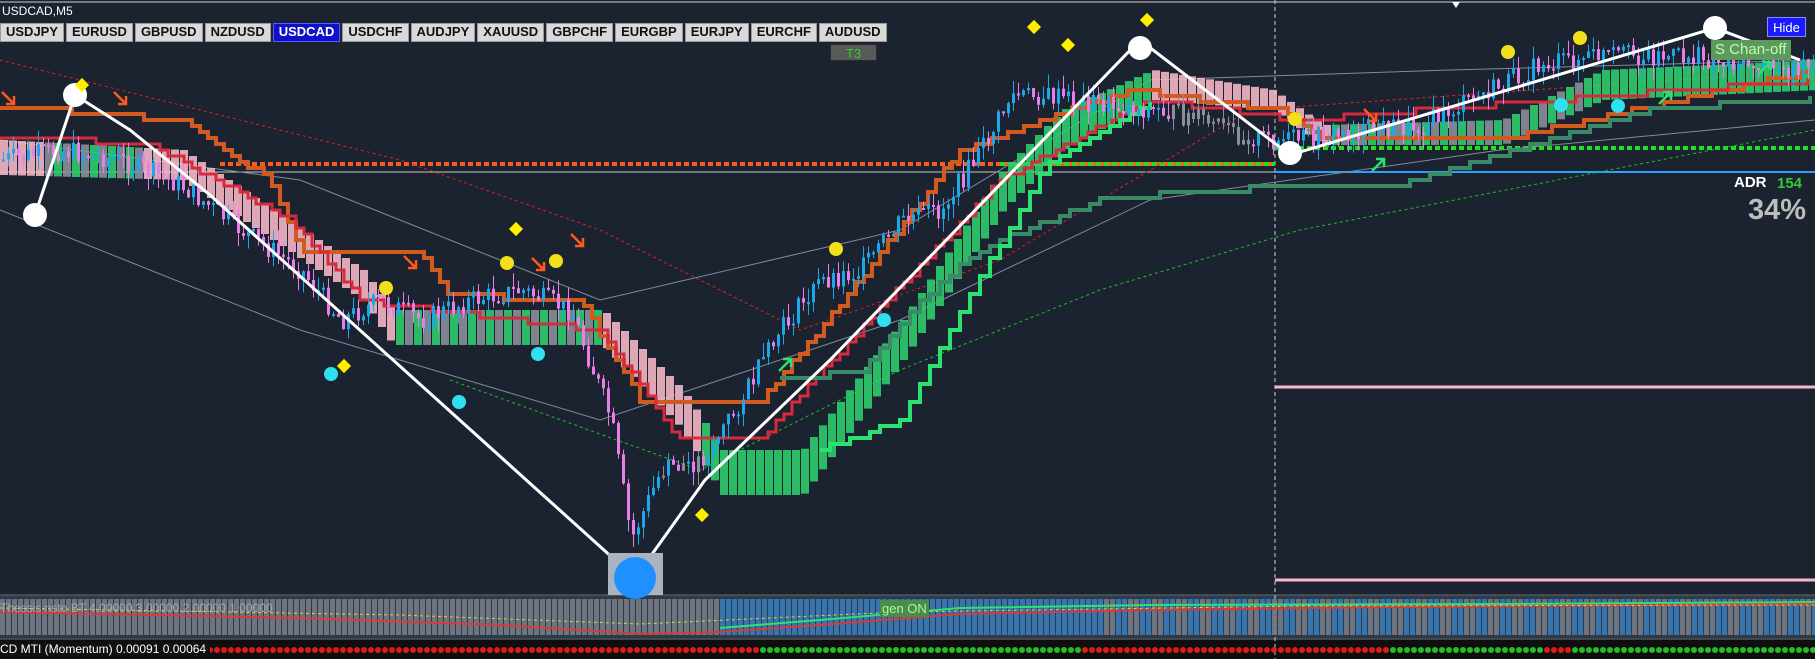  I want to click on hide-button: Hide, so click(1786, 27).